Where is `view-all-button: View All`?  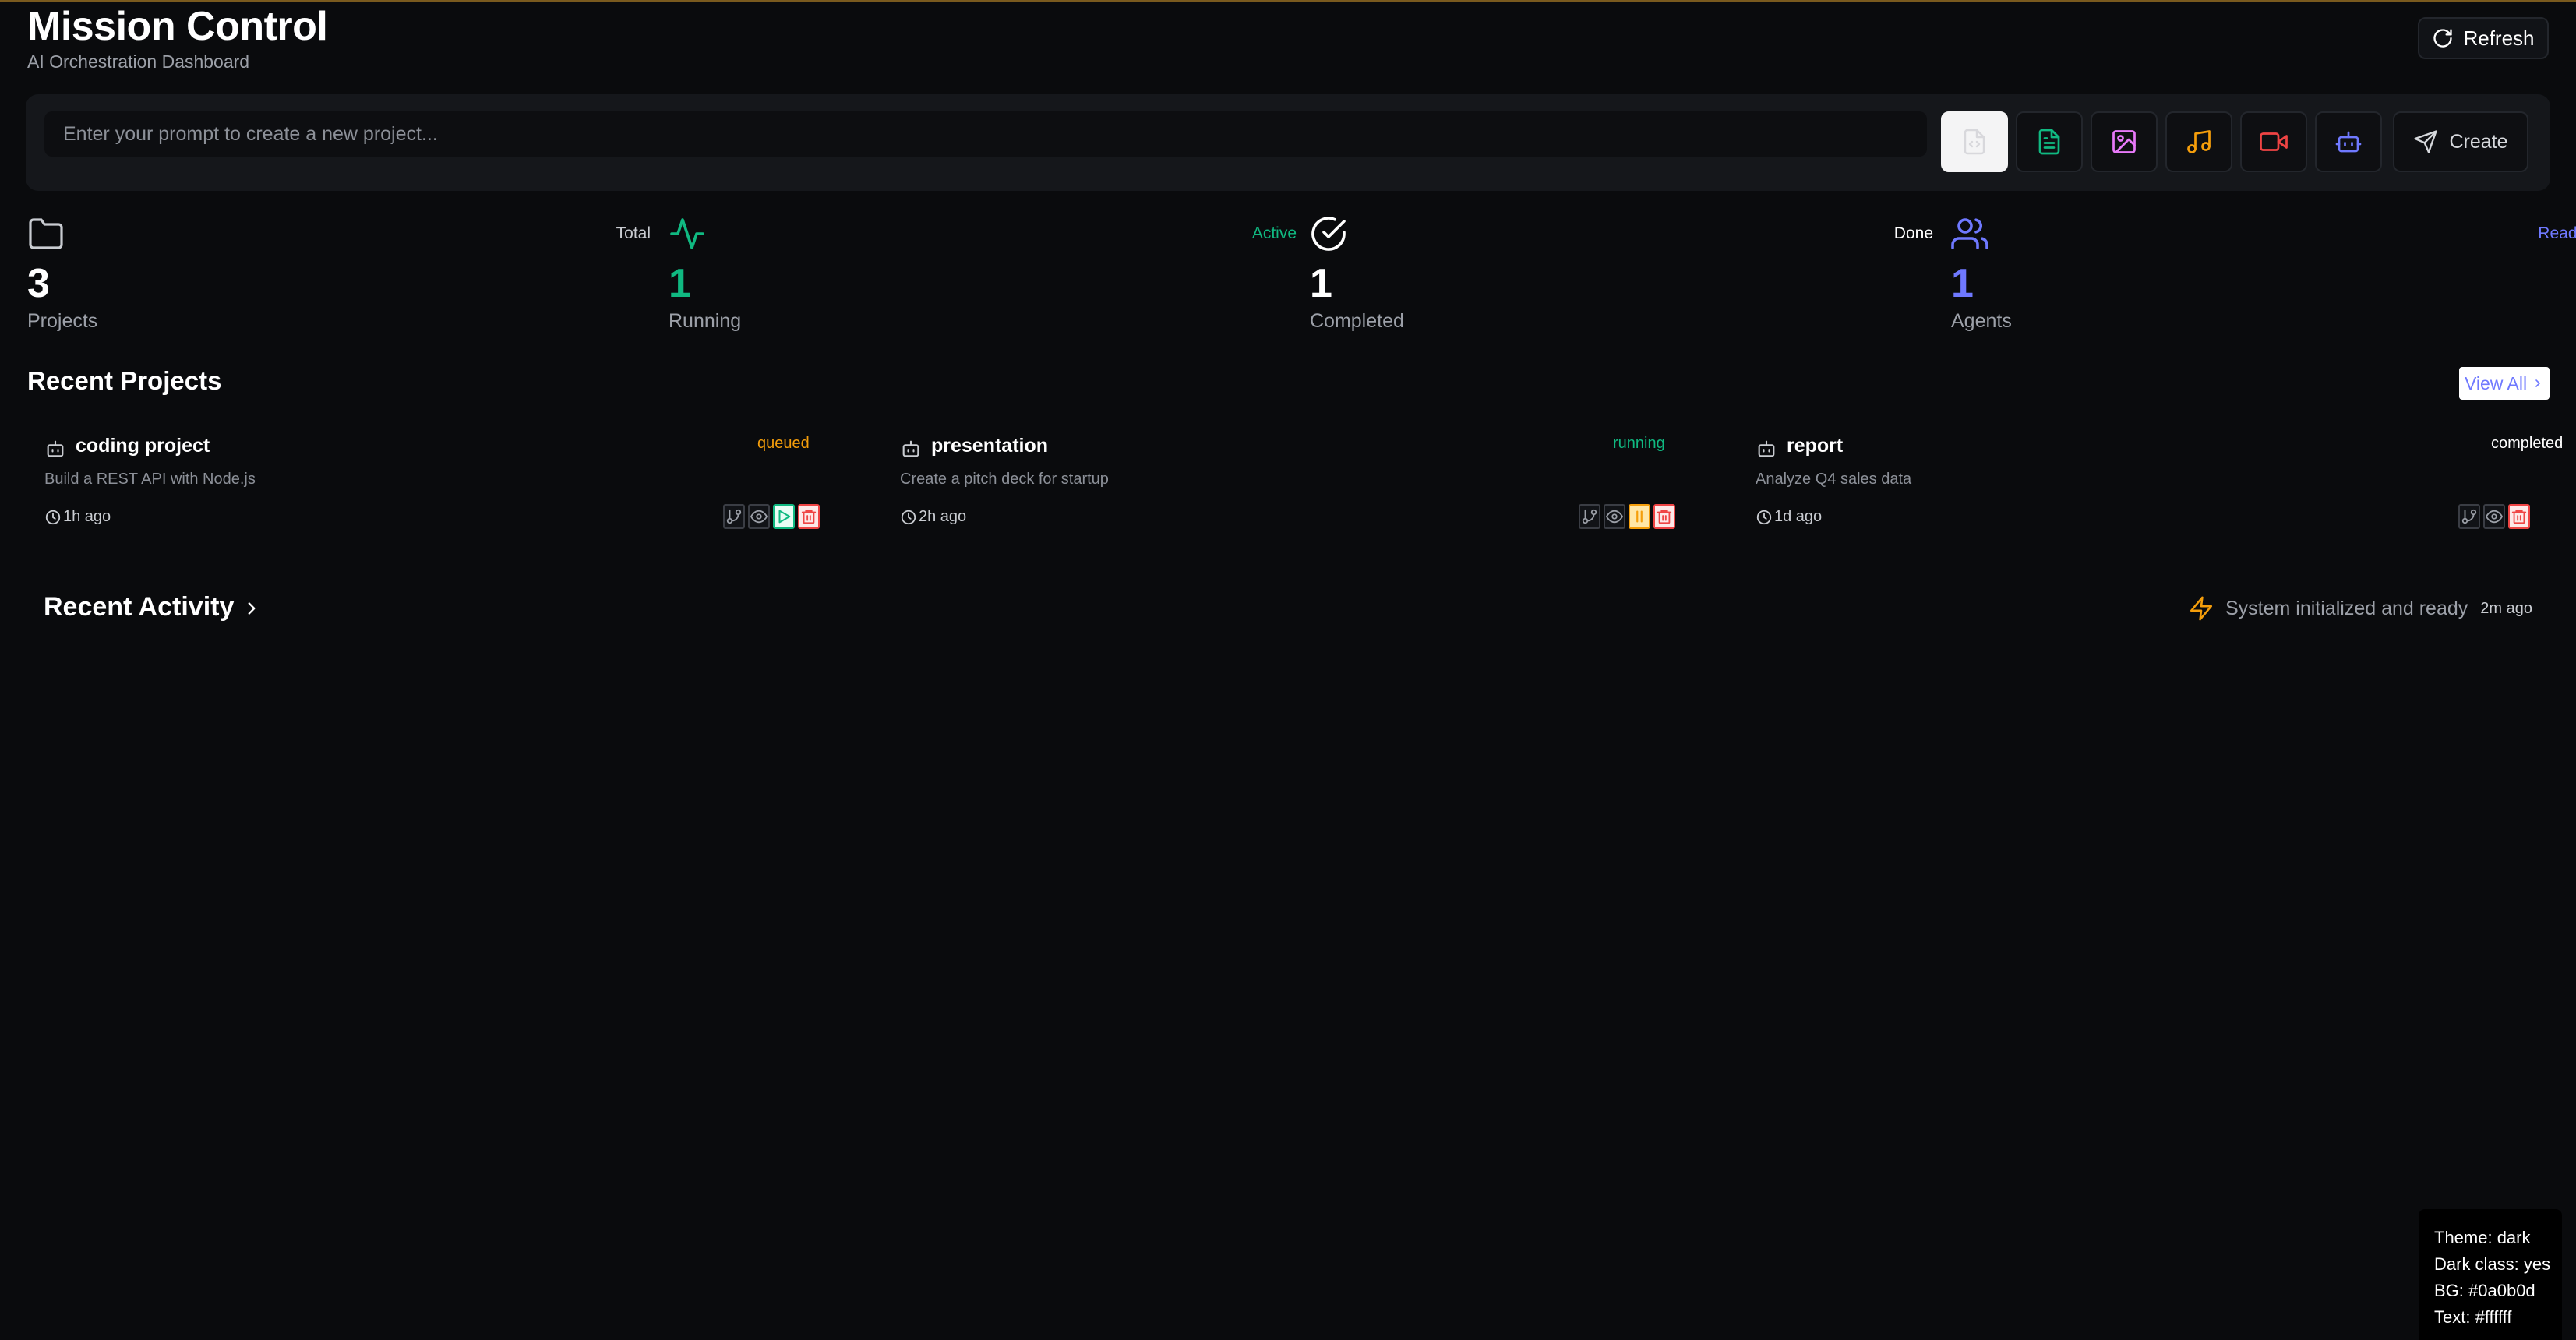 view-all-button: View All is located at coordinates (2504, 383).